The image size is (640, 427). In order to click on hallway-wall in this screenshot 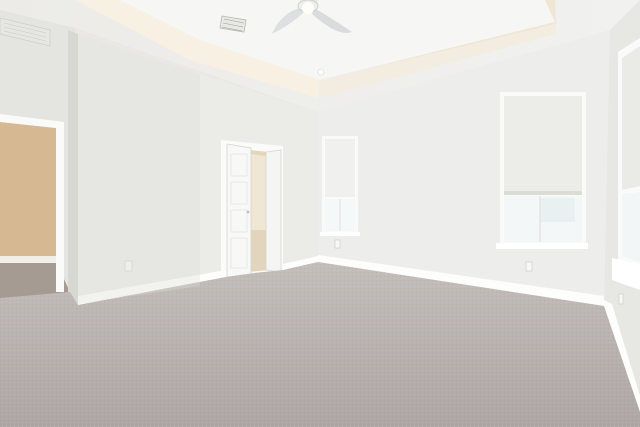, I will do `click(28, 192)`.